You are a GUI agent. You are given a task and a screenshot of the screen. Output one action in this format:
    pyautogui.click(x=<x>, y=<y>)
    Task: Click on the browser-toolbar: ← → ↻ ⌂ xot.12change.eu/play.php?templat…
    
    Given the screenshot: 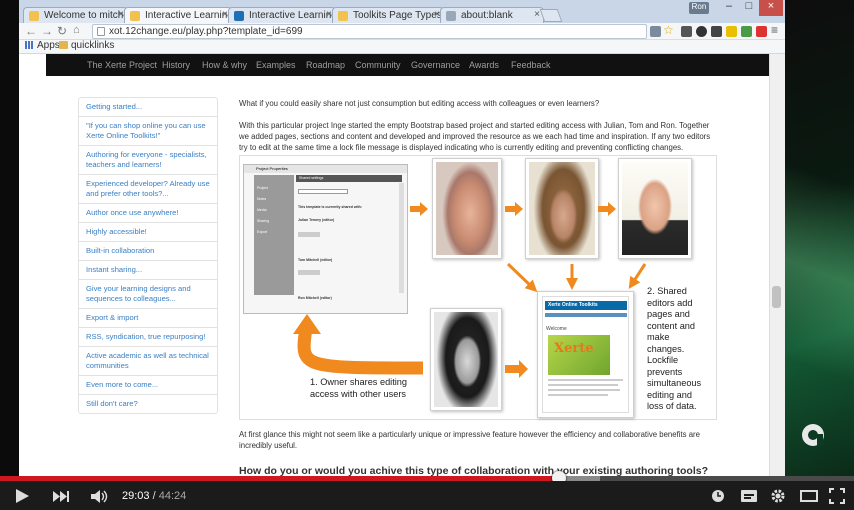 What is the action you would take?
    pyautogui.click(x=402, y=31)
    